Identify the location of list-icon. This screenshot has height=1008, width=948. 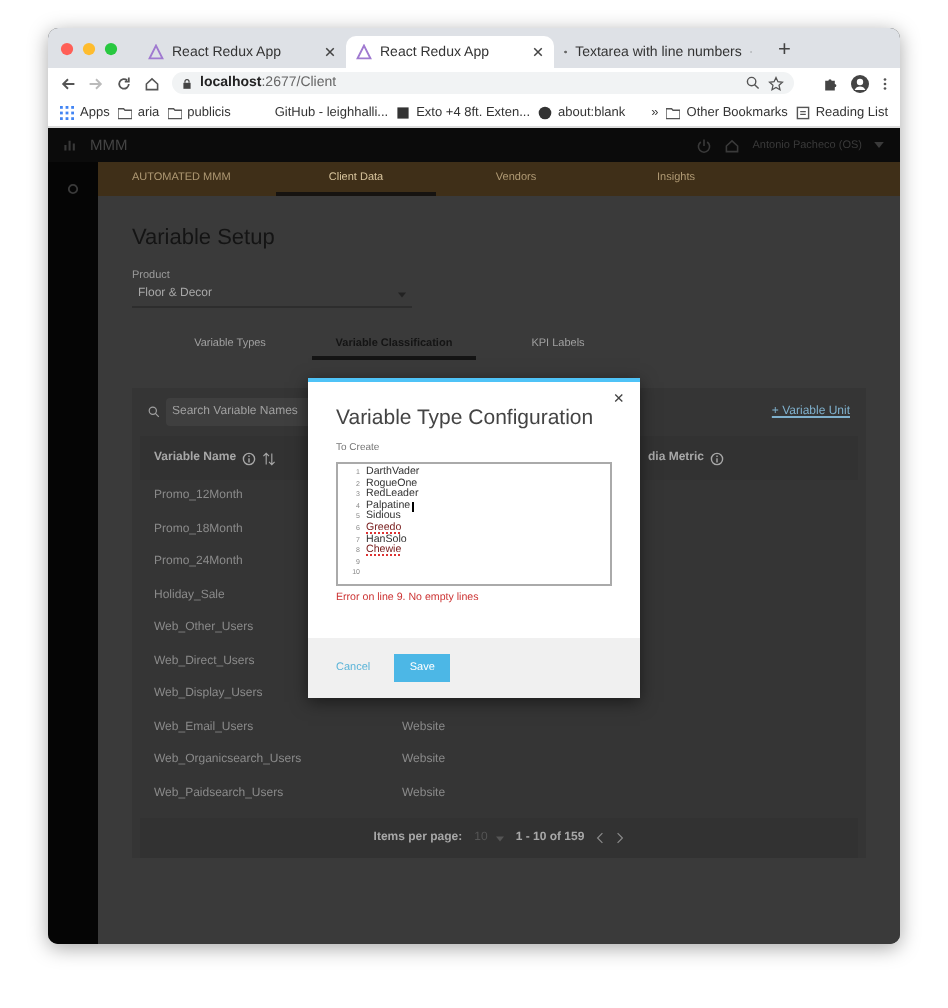
(802, 112).